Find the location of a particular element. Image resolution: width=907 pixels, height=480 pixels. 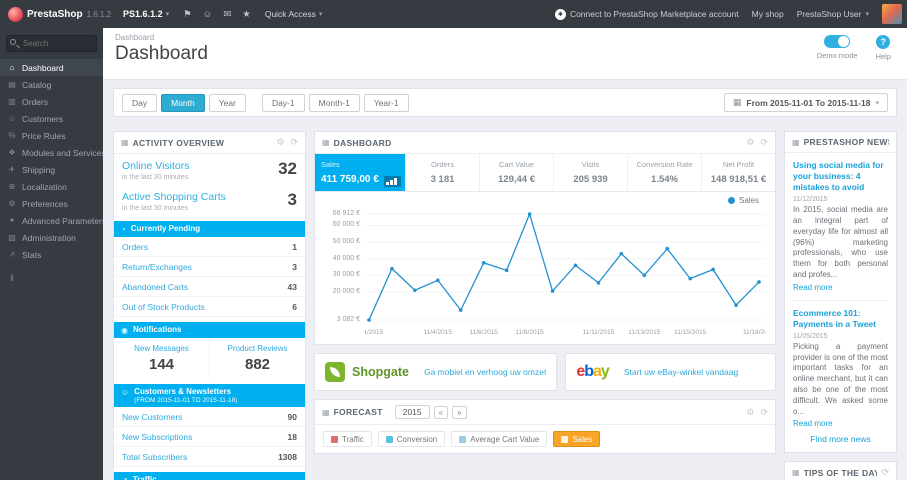

sidebar-item-dashboard: ⌂ Dashboard is located at coordinates (51, 67).